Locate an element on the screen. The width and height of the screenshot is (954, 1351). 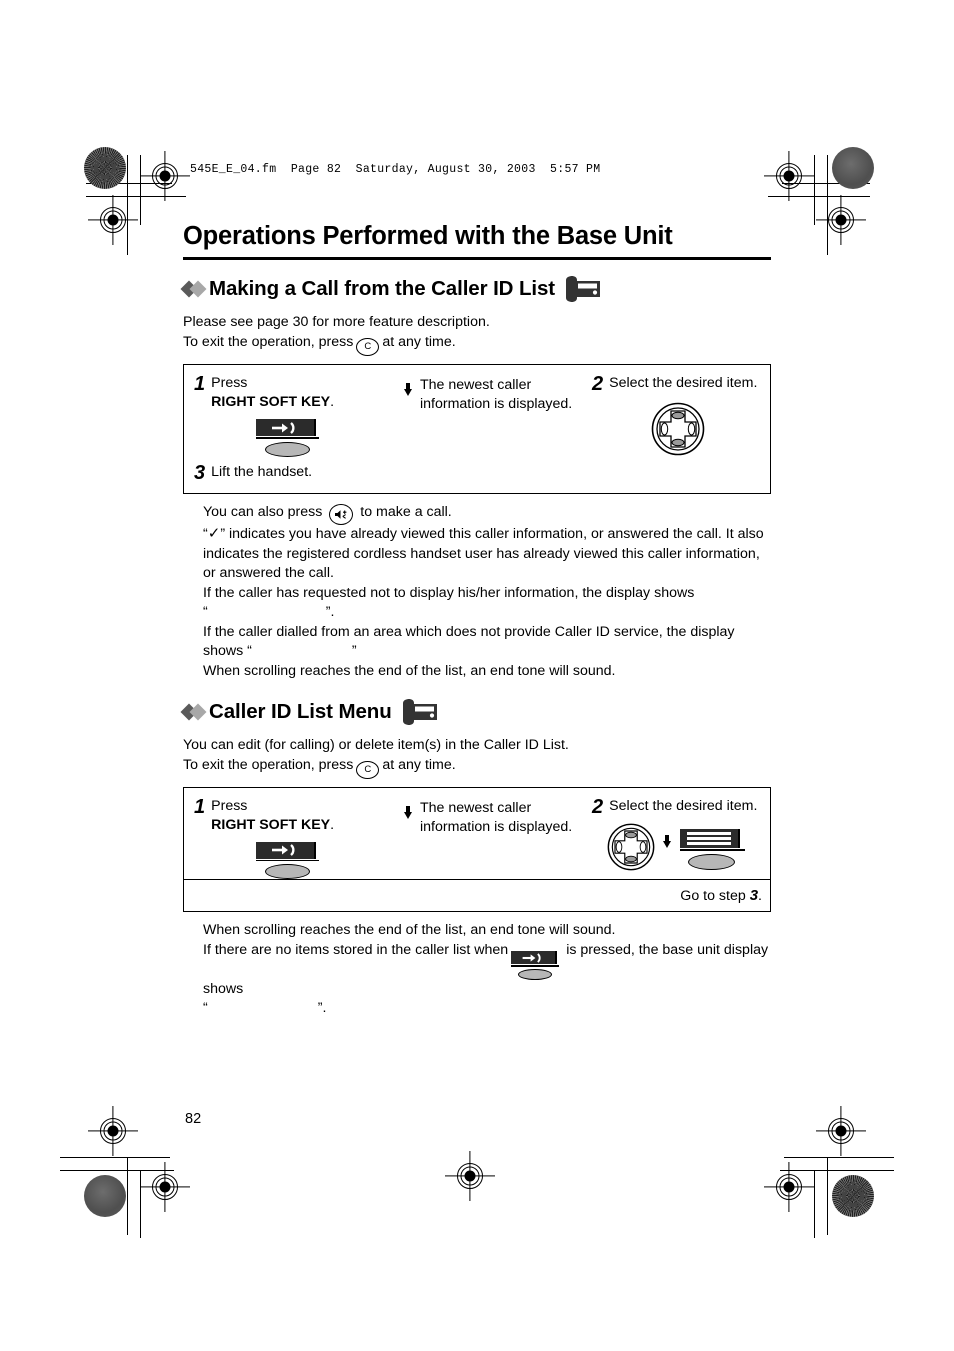
section-heading-caller-id-list-menu: Caller ID List Menu is located at coordinates (475, 712).